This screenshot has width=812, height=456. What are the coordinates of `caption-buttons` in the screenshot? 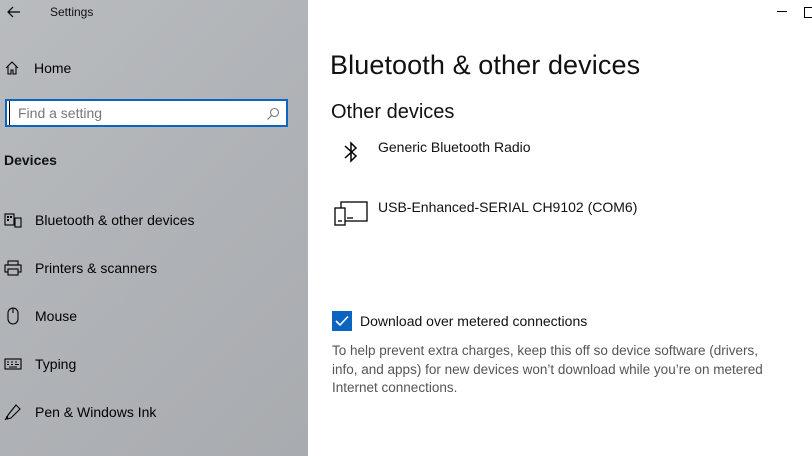 It's located at (787, 12).